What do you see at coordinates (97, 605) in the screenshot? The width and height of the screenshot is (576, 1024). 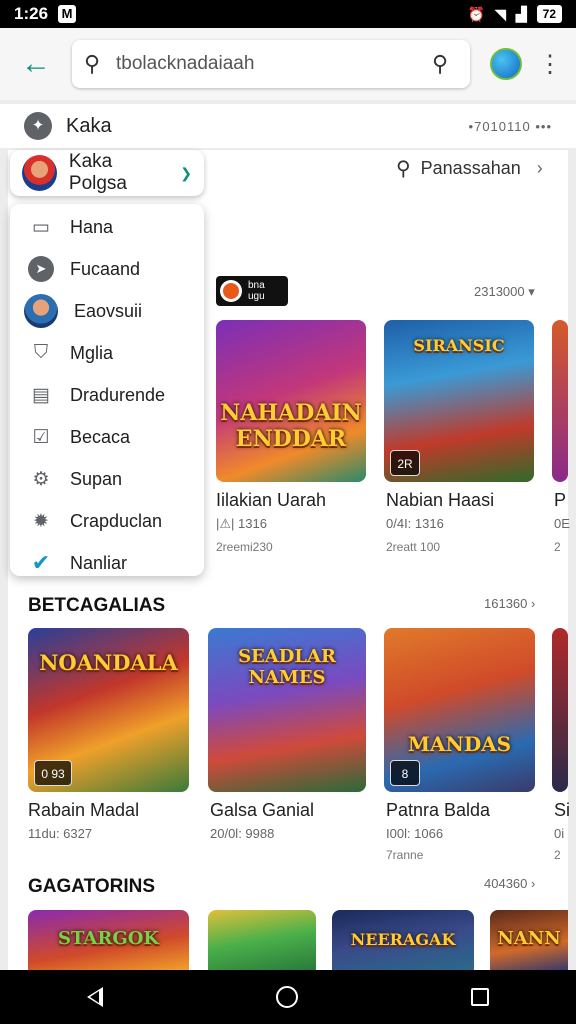 I see `section-title: BETCAGALIAS` at bounding box center [97, 605].